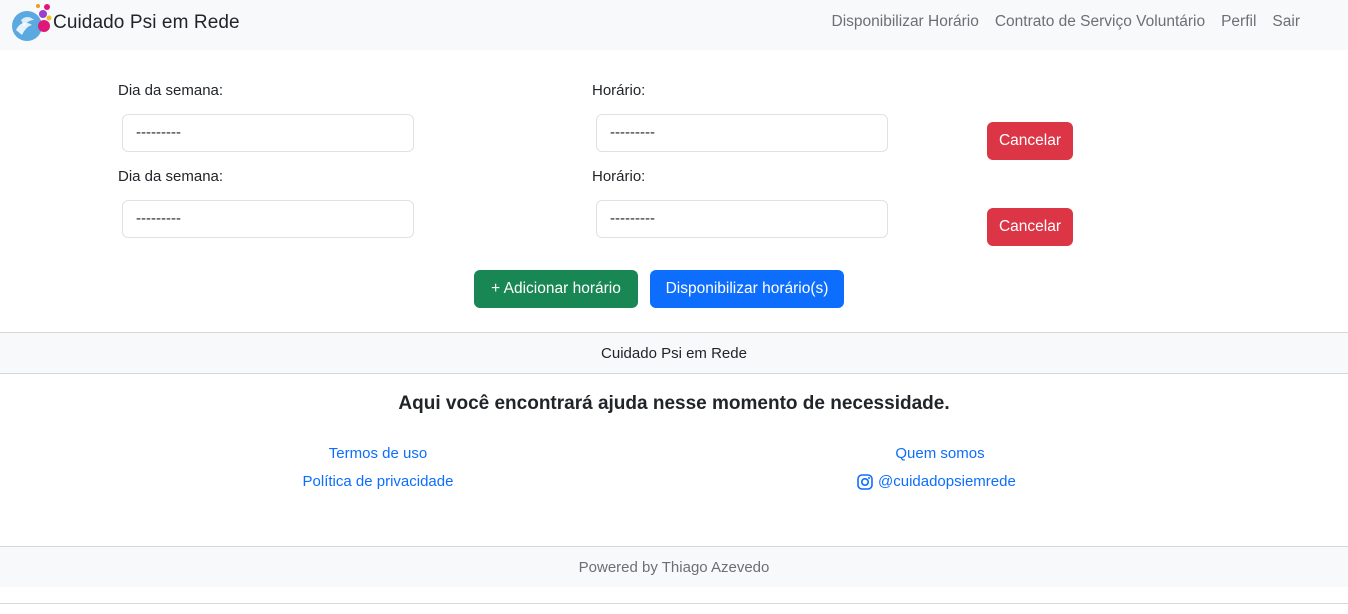 The height and width of the screenshot is (614, 1348). I want to click on brand-name: Cuidado Psi em Rede, so click(146, 22).